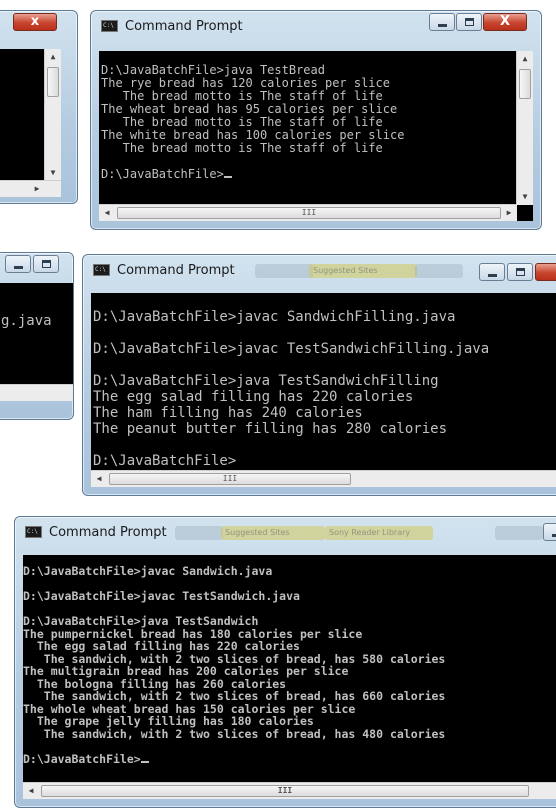  I want to click on background-tab: Sony Reader Library, so click(379, 533).